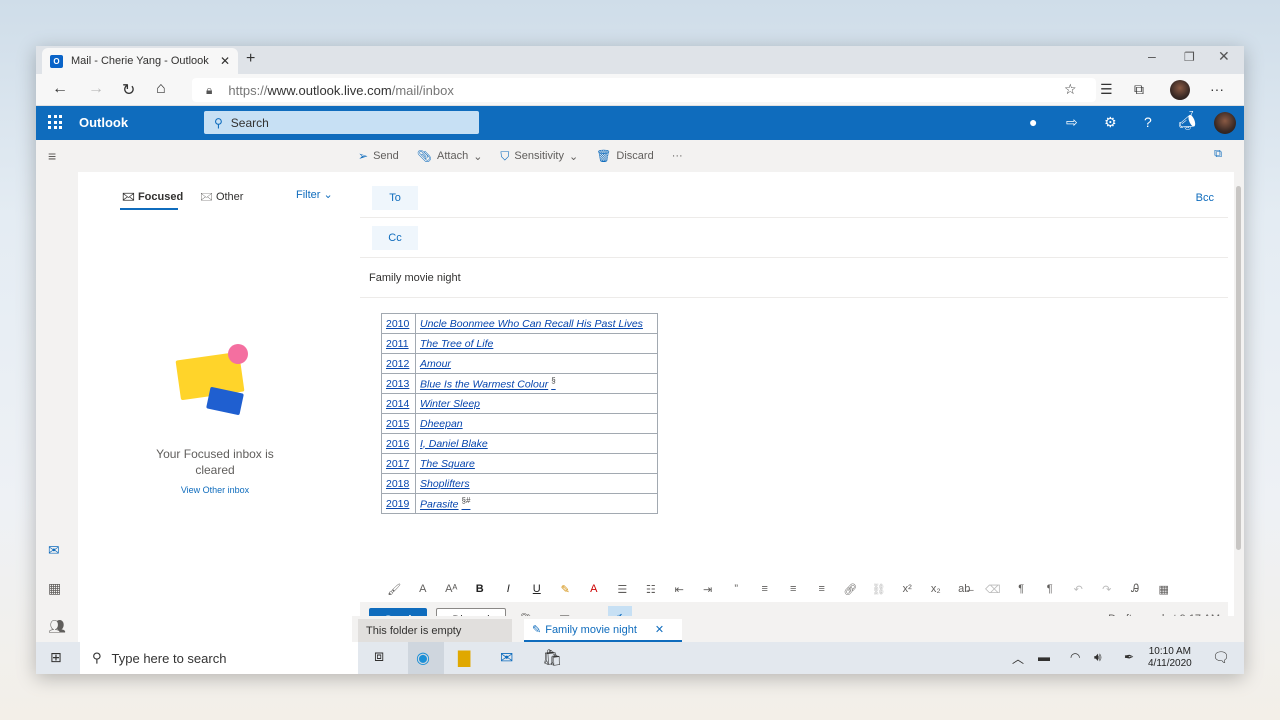 The width and height of the screenshot is (1280, 720). I want to click on compose-scrollbar, so click(1239, 407).